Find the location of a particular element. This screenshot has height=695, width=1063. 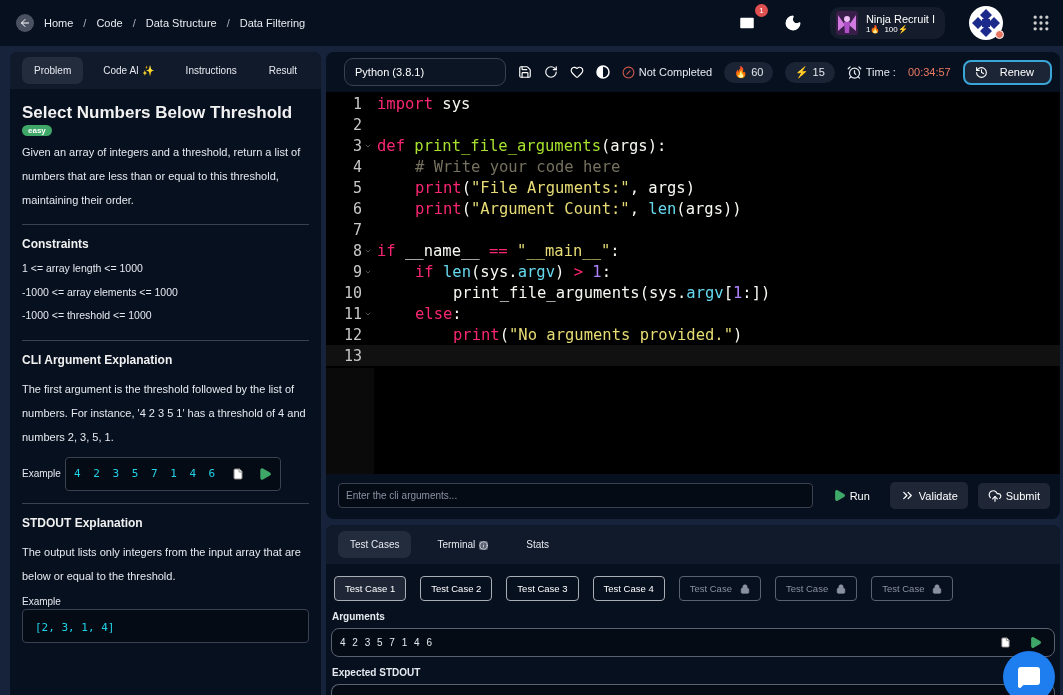

arrow-left-icon is located at coordinates (25, 23).